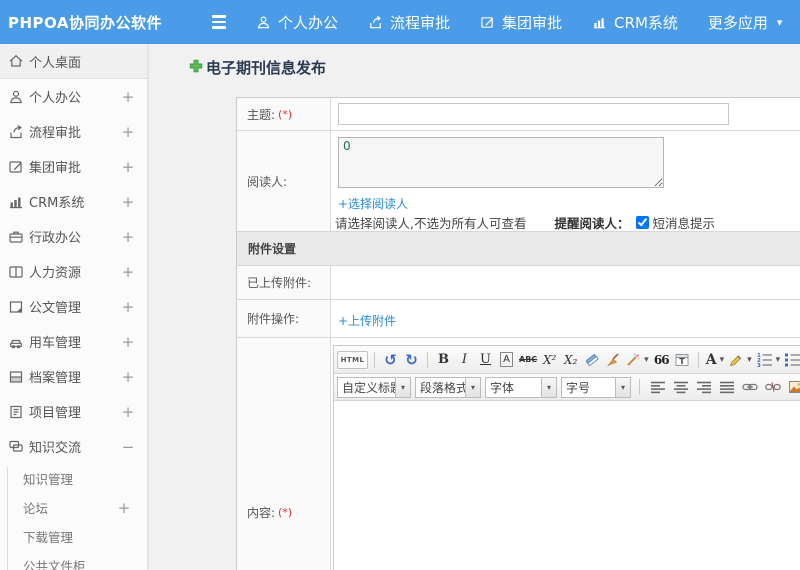 The height and width of the screenshot is (570, 800). I want to click on subscript-button: X₂, so click(570, 360).